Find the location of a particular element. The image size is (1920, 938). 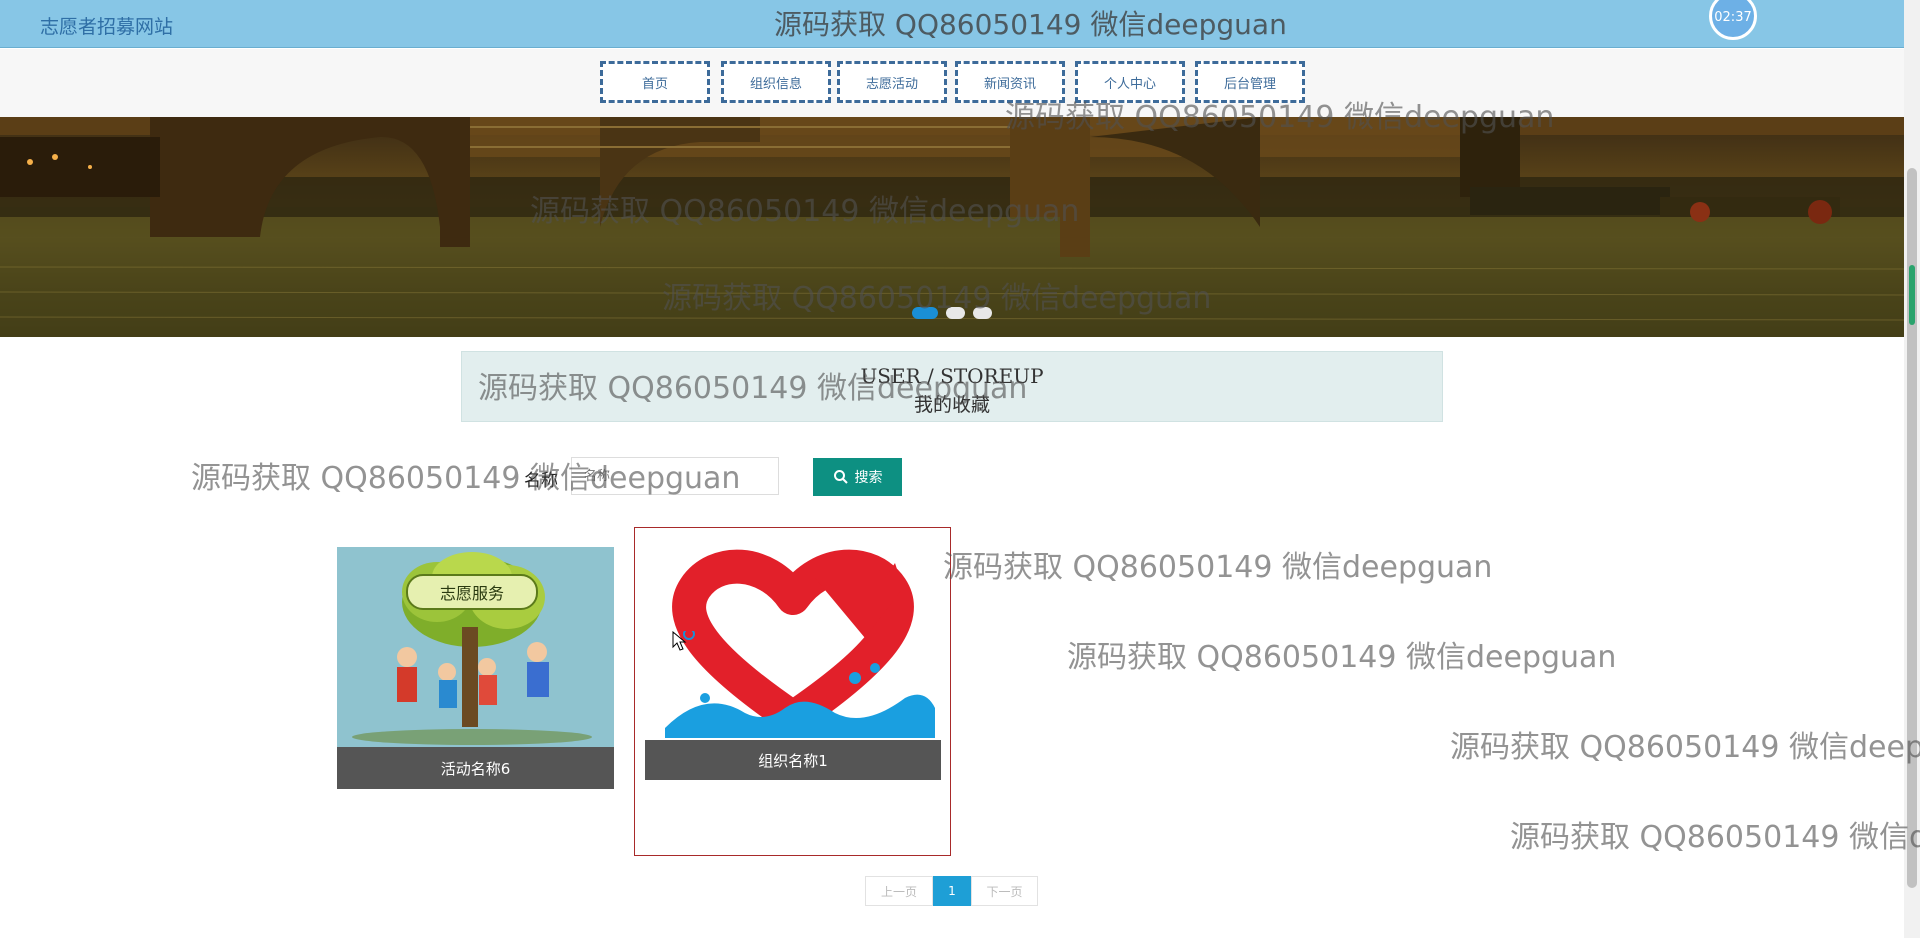

card-image-activity: 志愿服务 is located at coordinates (475, 647).